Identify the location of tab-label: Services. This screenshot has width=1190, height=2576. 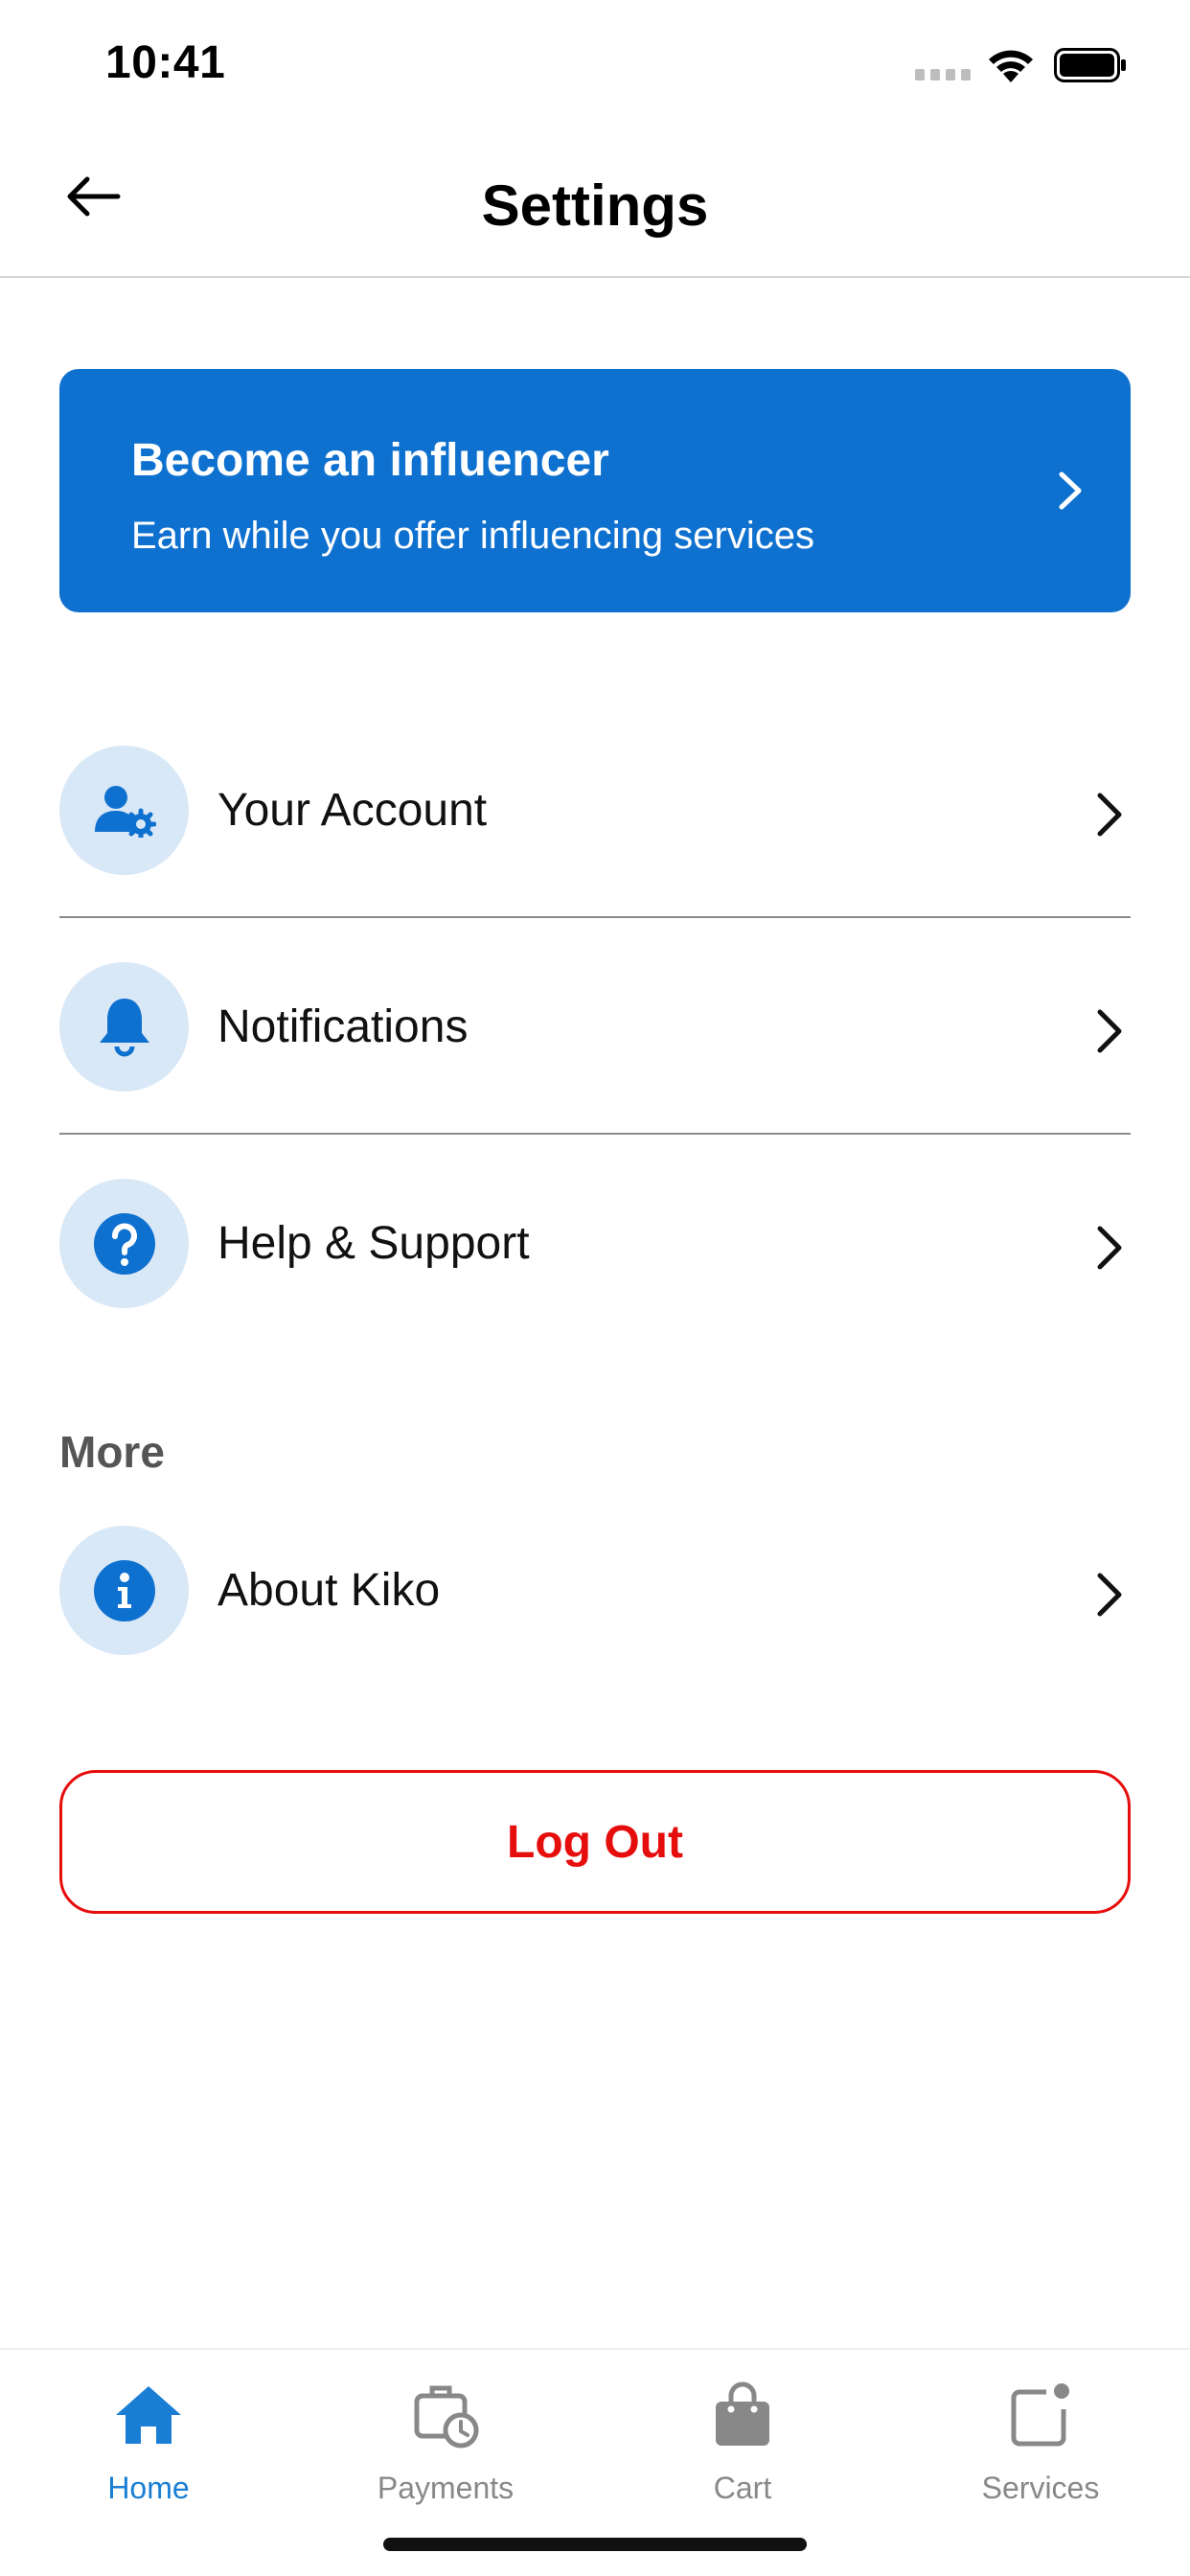
(1040, 2488).